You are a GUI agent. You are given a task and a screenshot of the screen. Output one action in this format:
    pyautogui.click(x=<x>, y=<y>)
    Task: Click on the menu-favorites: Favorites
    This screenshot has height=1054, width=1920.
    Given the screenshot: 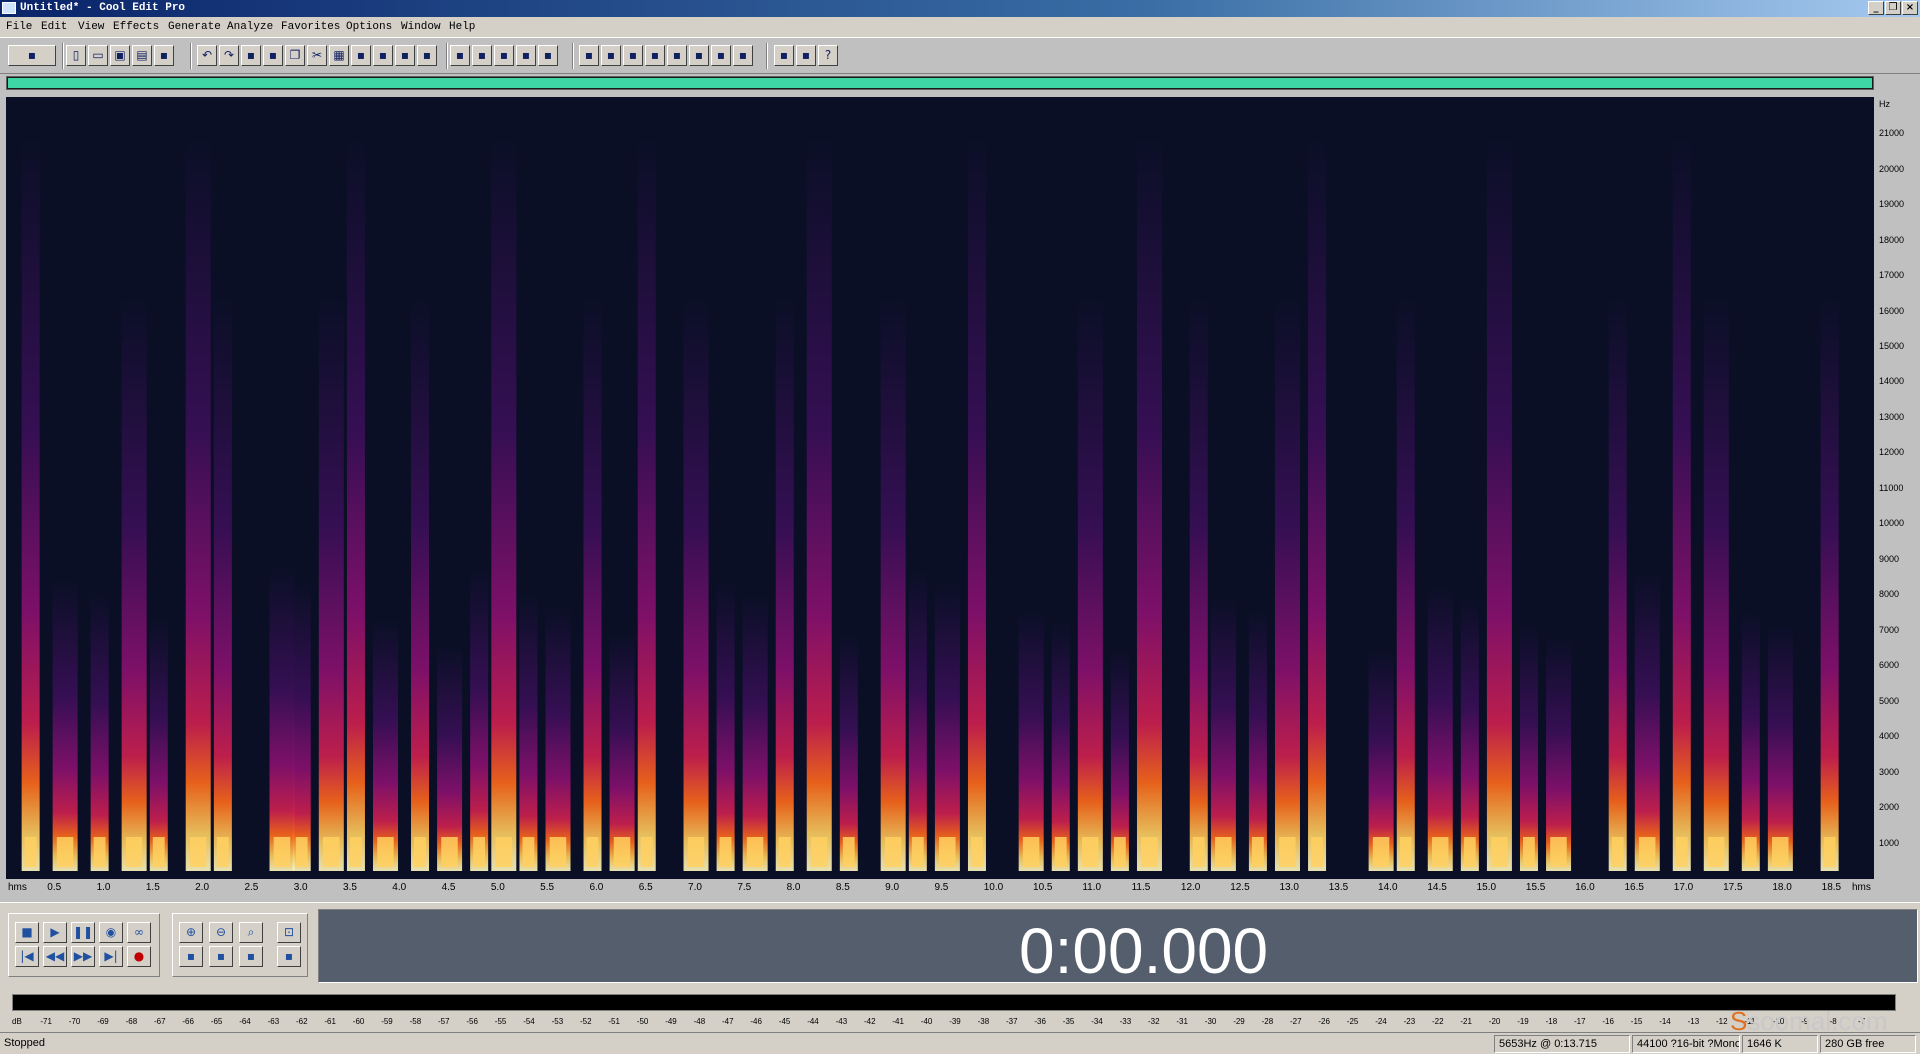 What is the action you would take?
    pyautogui.click(x=310, y=27)
    